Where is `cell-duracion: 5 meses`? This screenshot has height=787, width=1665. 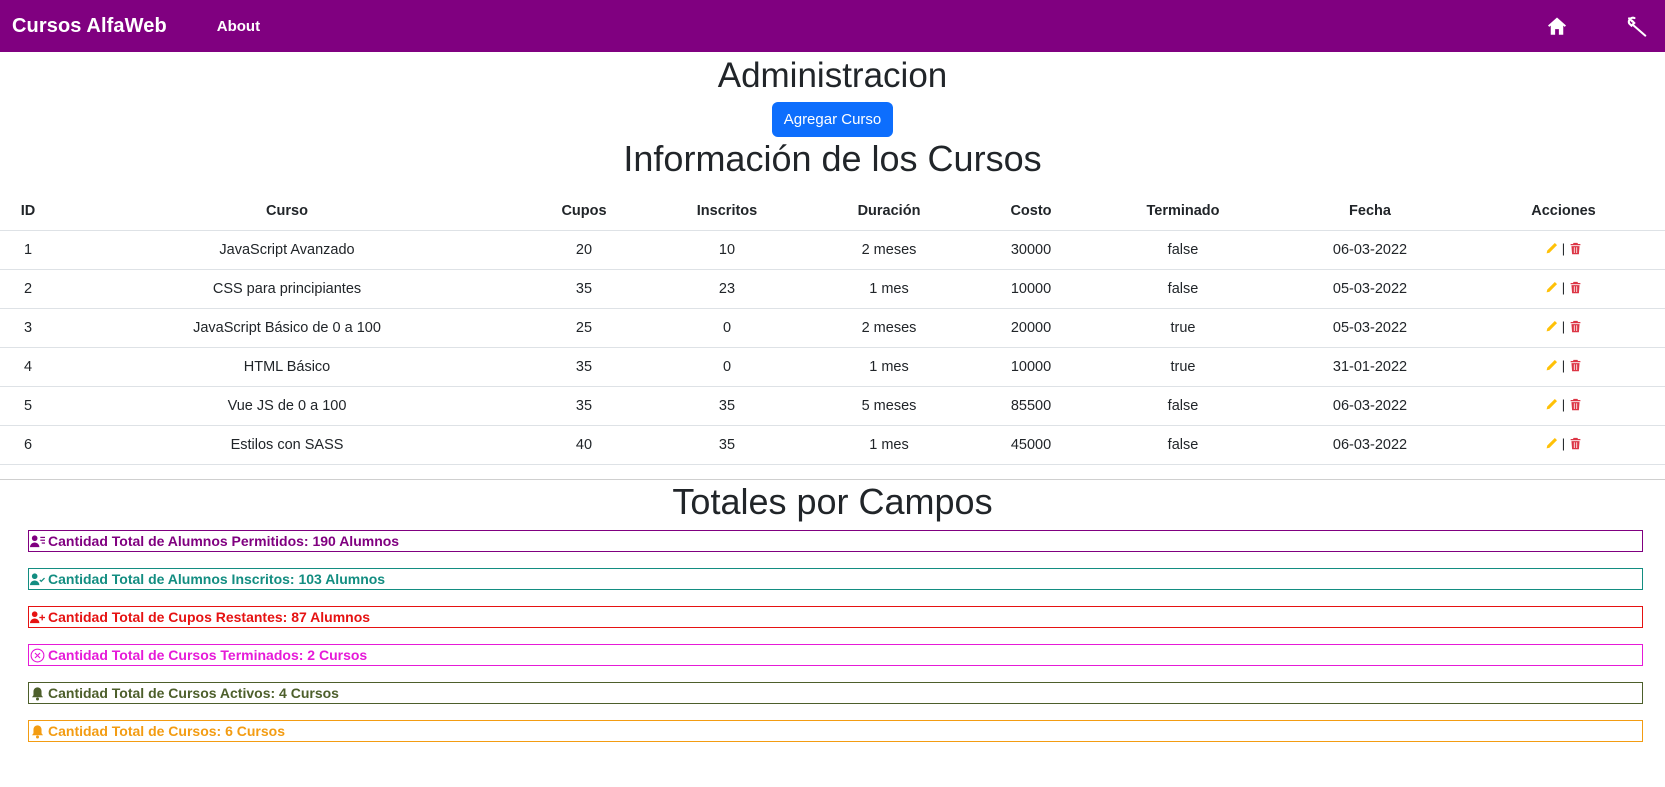
cell-duracion: 5 meses is located at coordinates (889, 406).